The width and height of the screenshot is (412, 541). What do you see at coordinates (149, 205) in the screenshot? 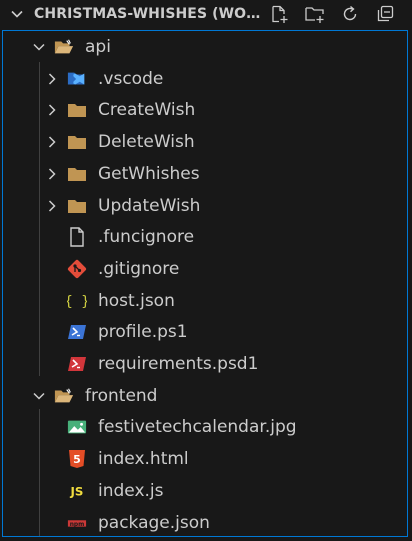
I see `tree-item-label: UpdateWish` at bounding box center [149, 205].